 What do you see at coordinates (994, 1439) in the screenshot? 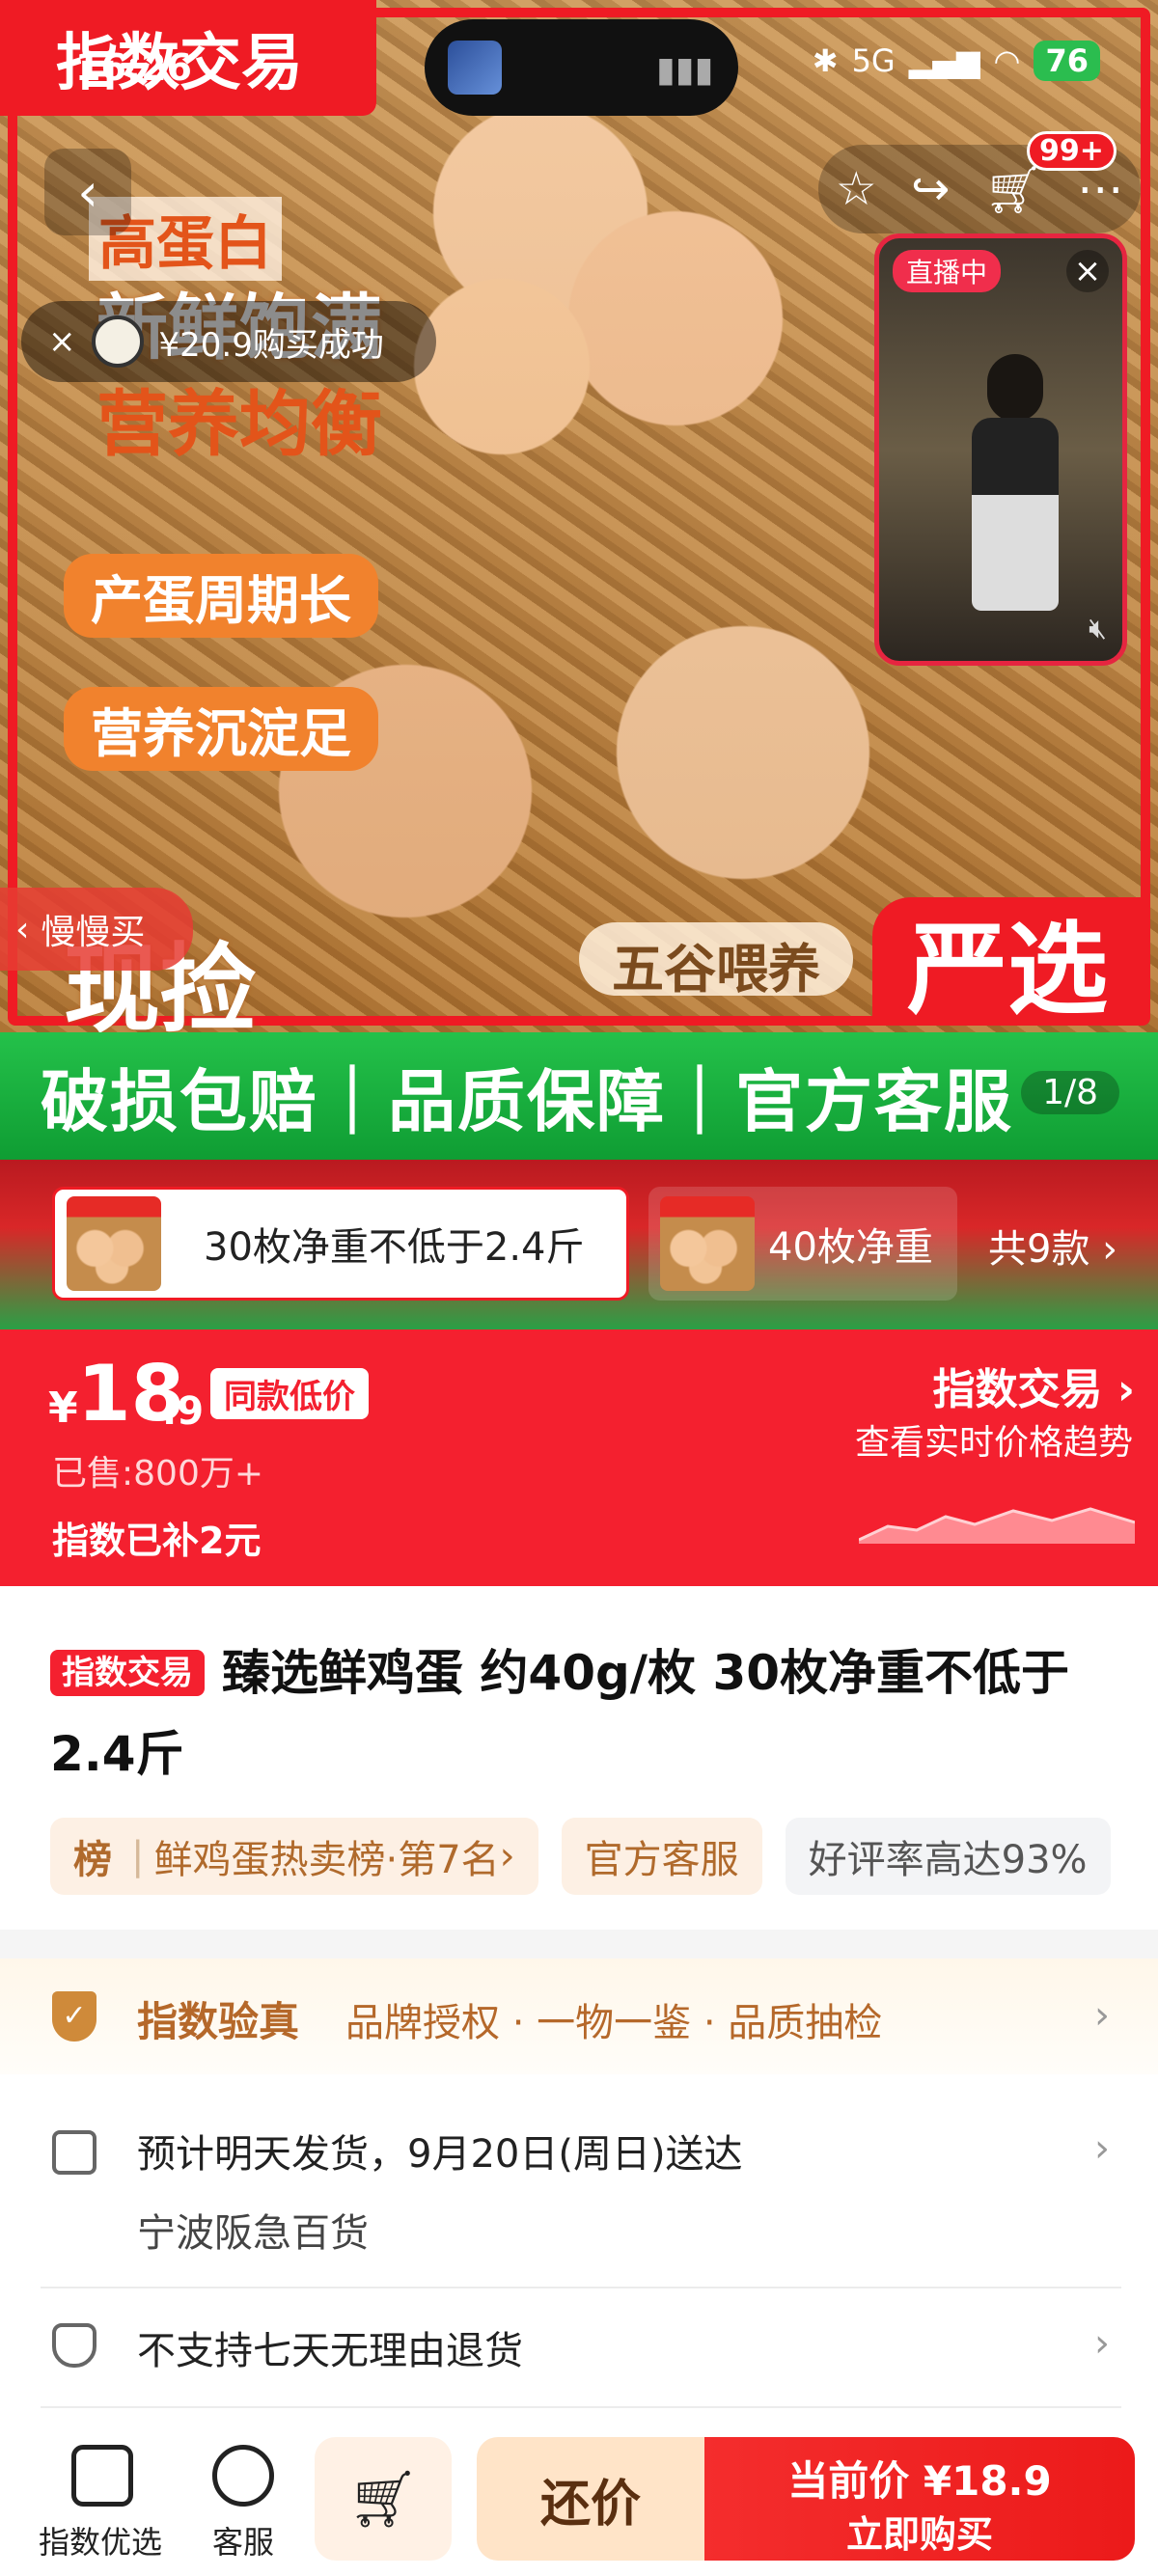
I see `price-trend-link: 查看实时价格趋势` at bounding box center [994, 1439].